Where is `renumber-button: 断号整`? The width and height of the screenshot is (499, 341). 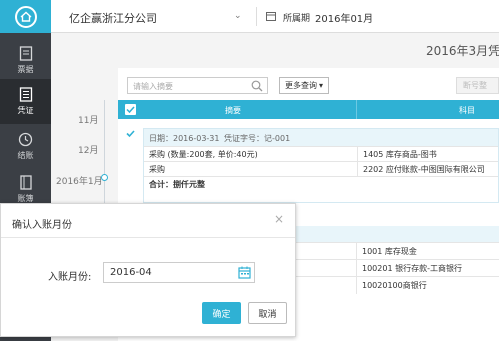 renumber-button: 断号整 is located at coordinates (477, 85).